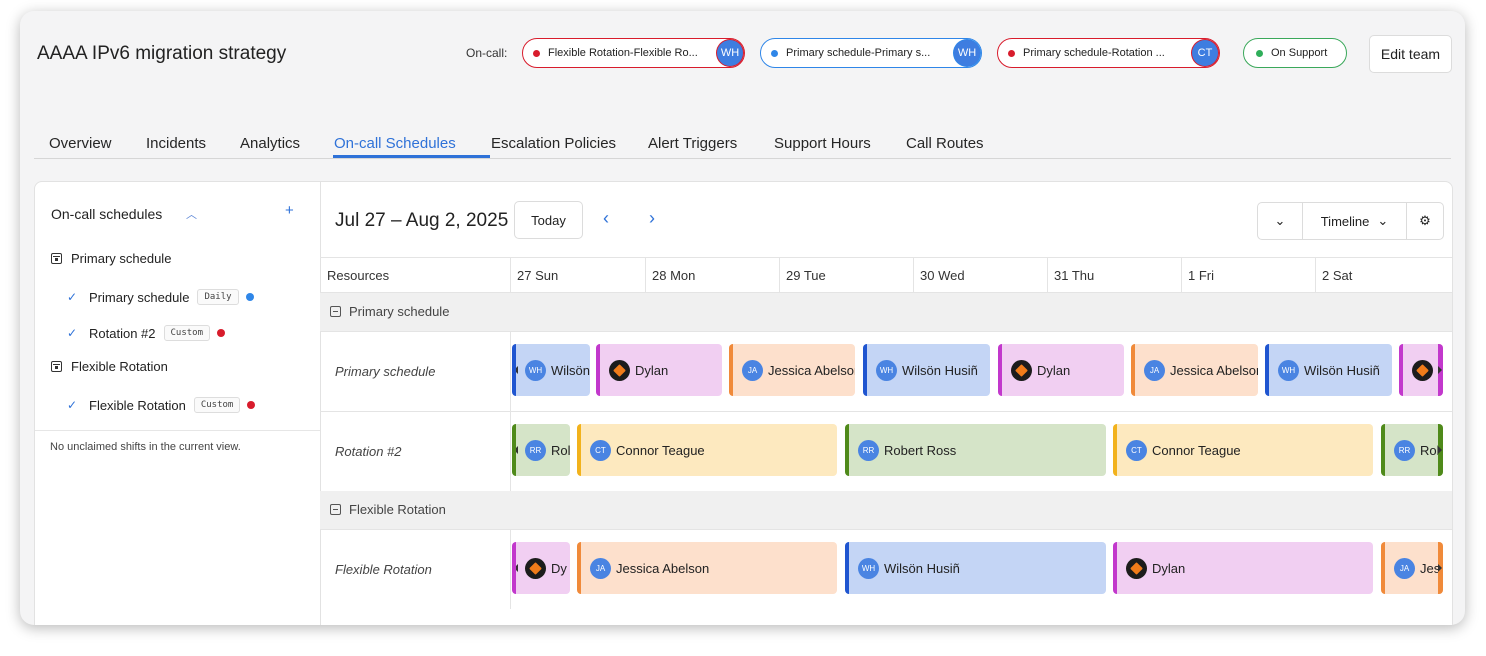  I want to click on divider, so click(177, 430).